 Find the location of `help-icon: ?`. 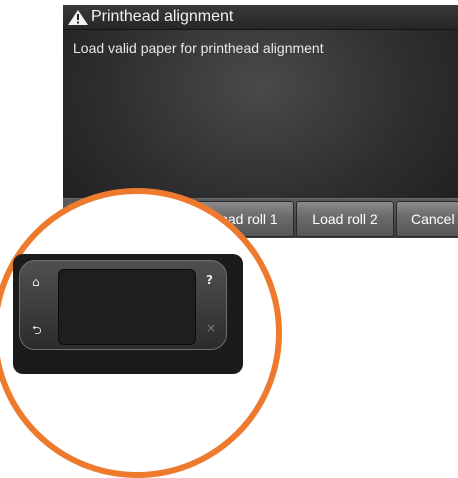

help-icon: ? is located at coordinates (209, 280).